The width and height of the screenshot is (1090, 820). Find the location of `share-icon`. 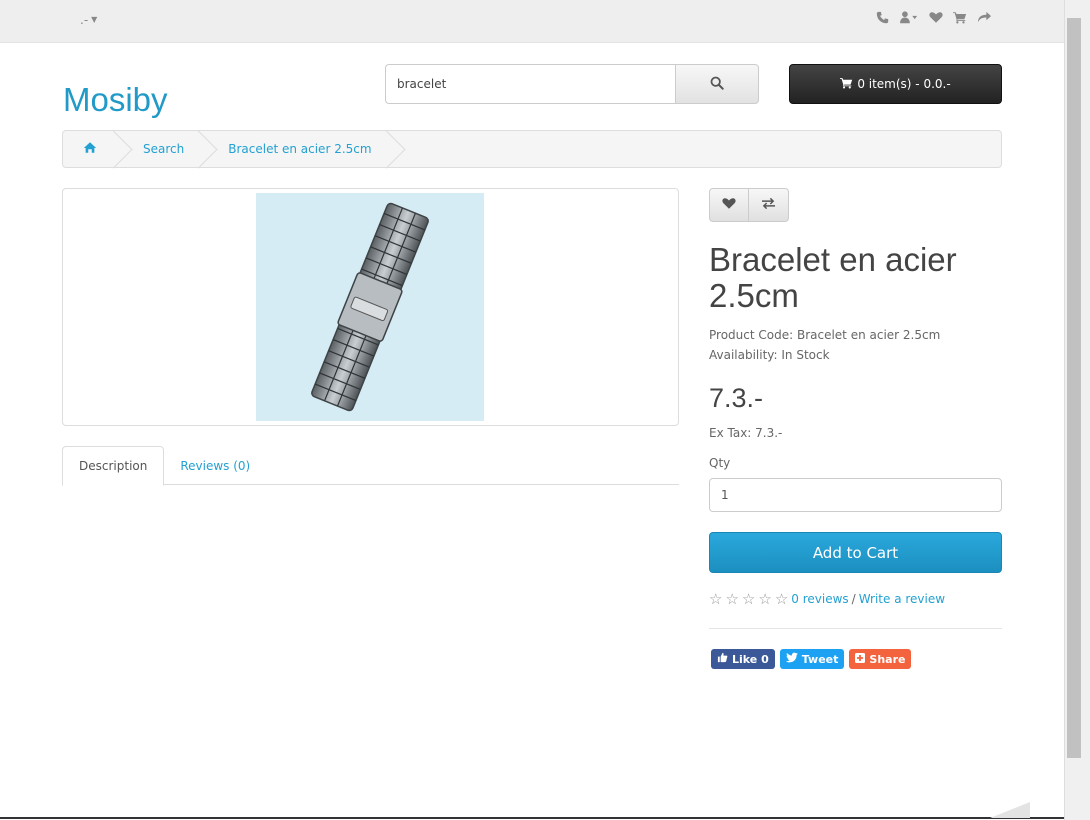

share-icon is located at coordinates (984, 19).